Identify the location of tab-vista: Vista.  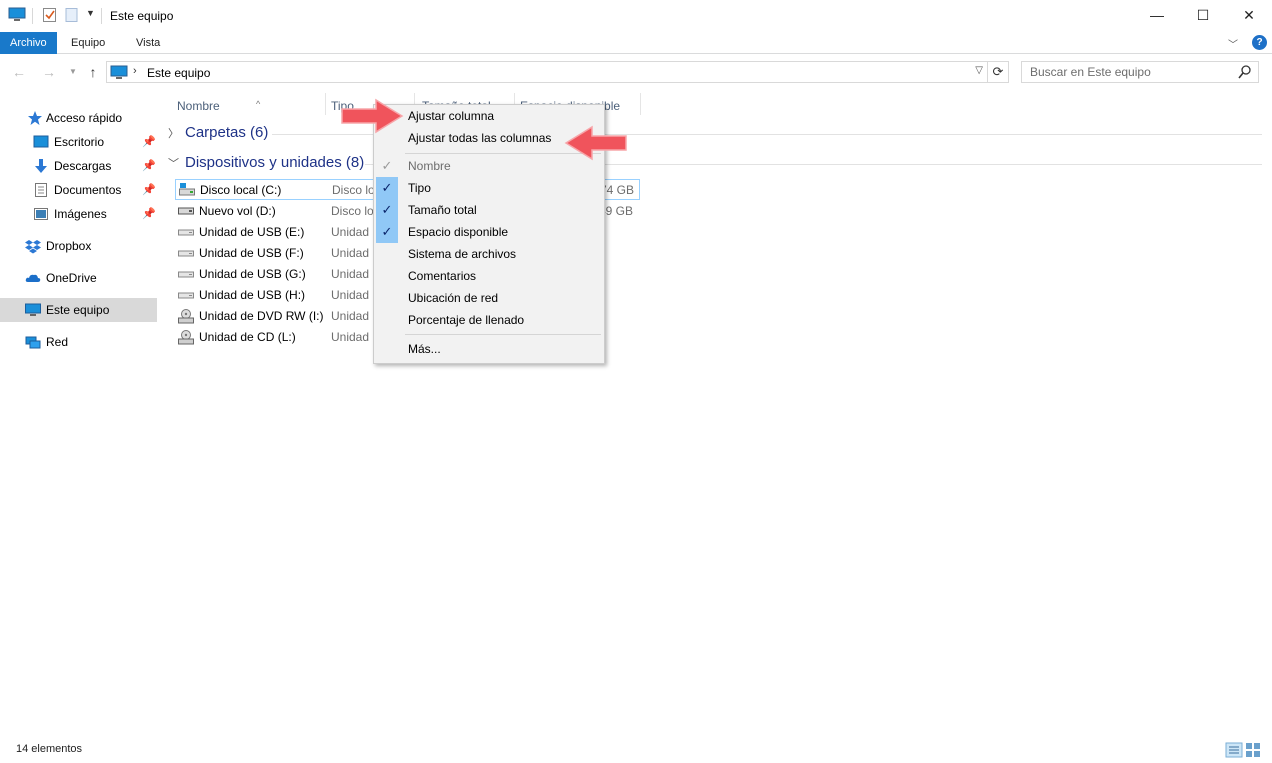
(148, 43).